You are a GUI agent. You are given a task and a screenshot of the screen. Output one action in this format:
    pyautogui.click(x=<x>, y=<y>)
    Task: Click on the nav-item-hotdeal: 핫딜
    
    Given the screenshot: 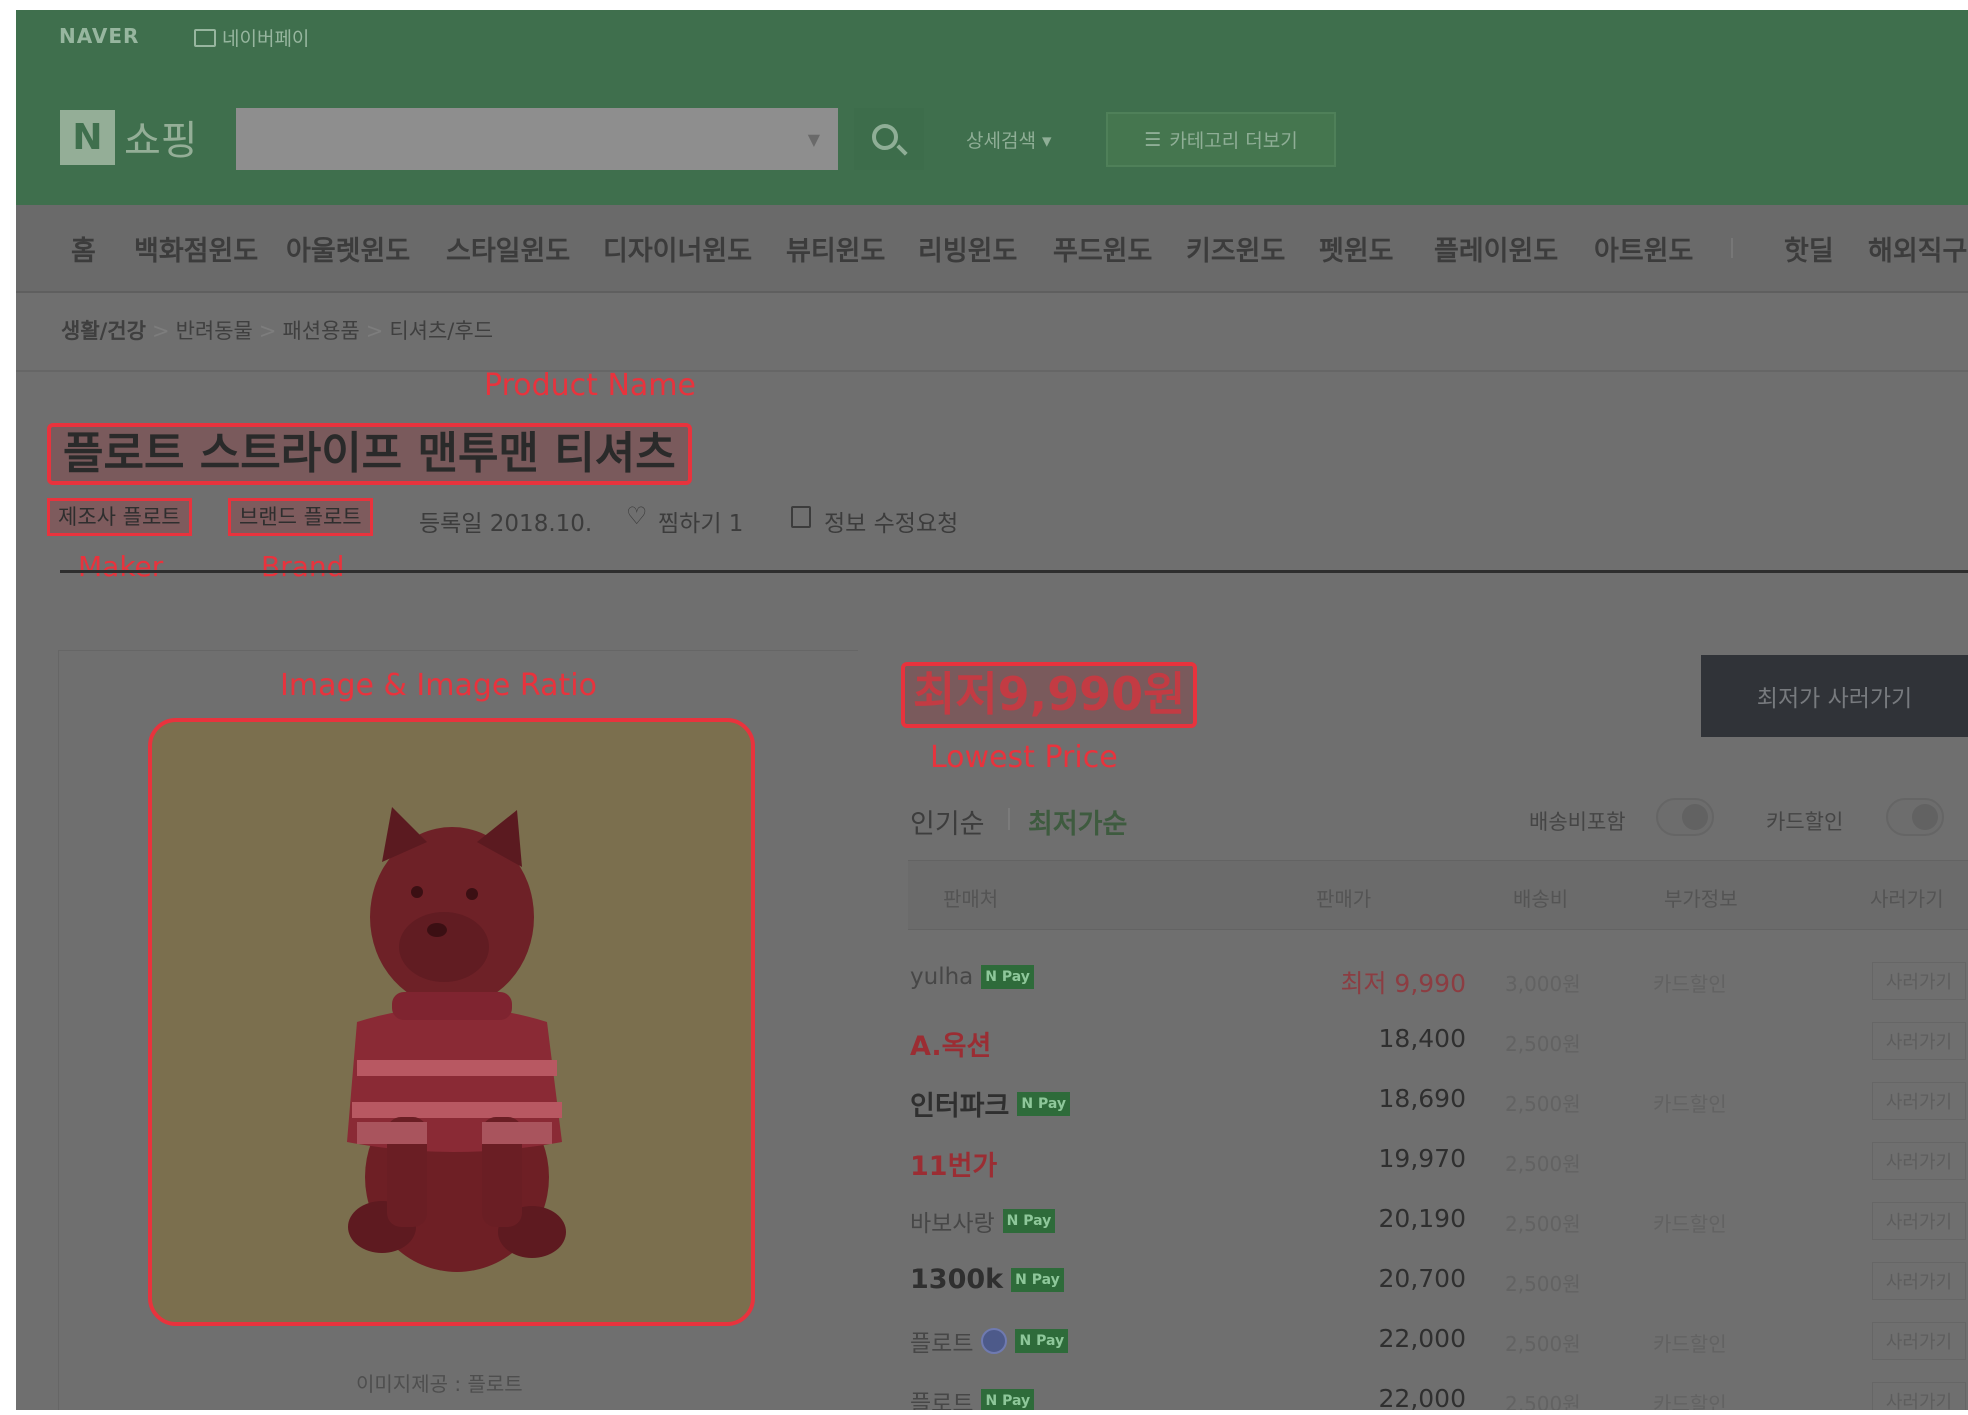 What is the action you would take?
    pyautogui.click(x=1809, y=248)
    